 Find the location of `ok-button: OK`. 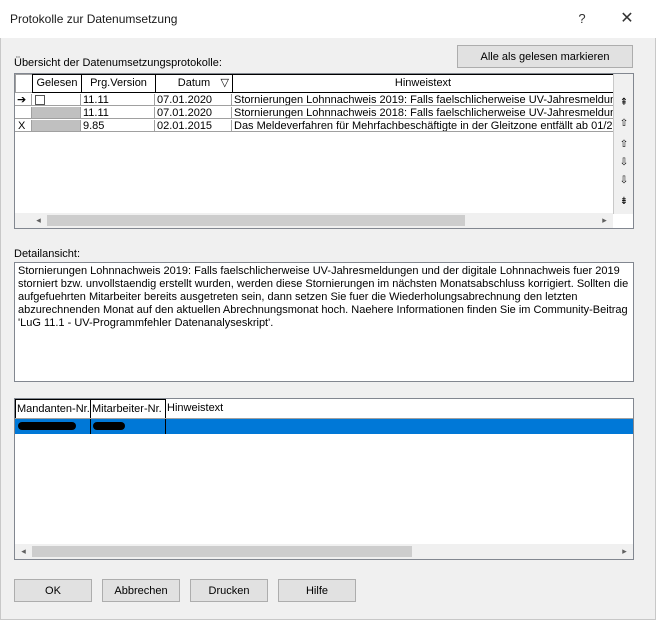

ok-button: OK is located at coordinates (53, 590).